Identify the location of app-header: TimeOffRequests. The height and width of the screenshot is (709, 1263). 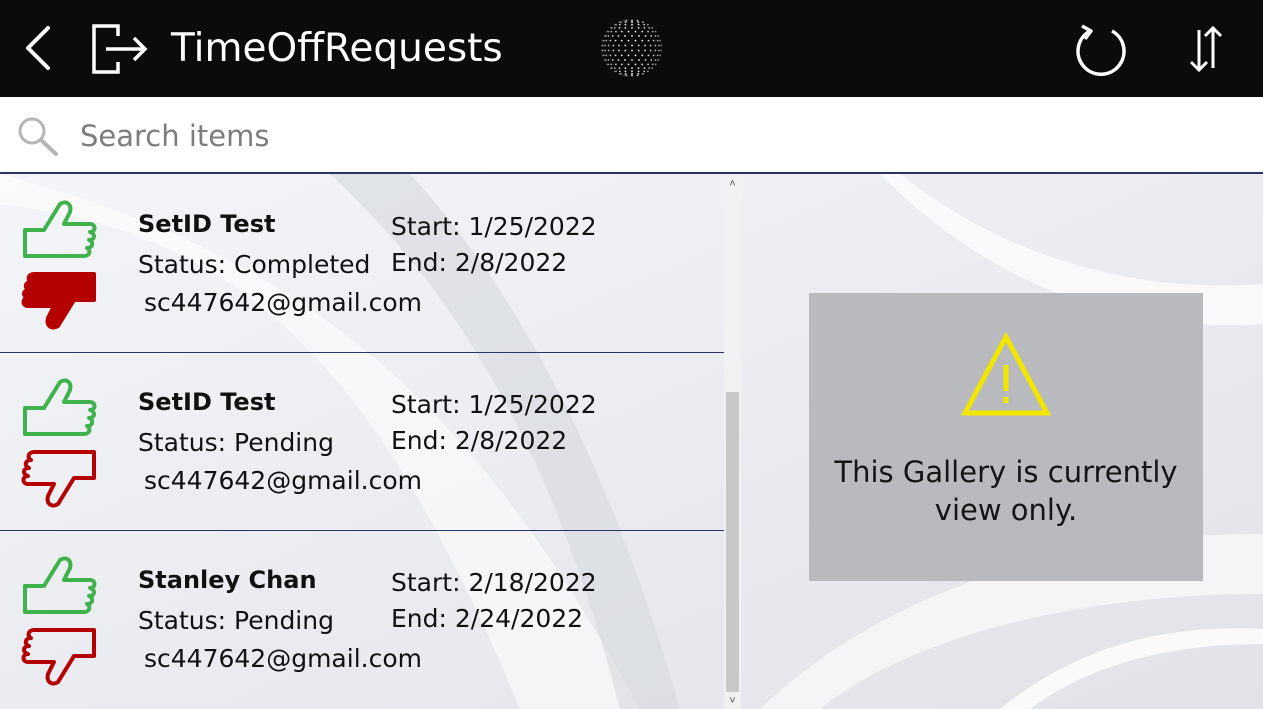
(631, 48).